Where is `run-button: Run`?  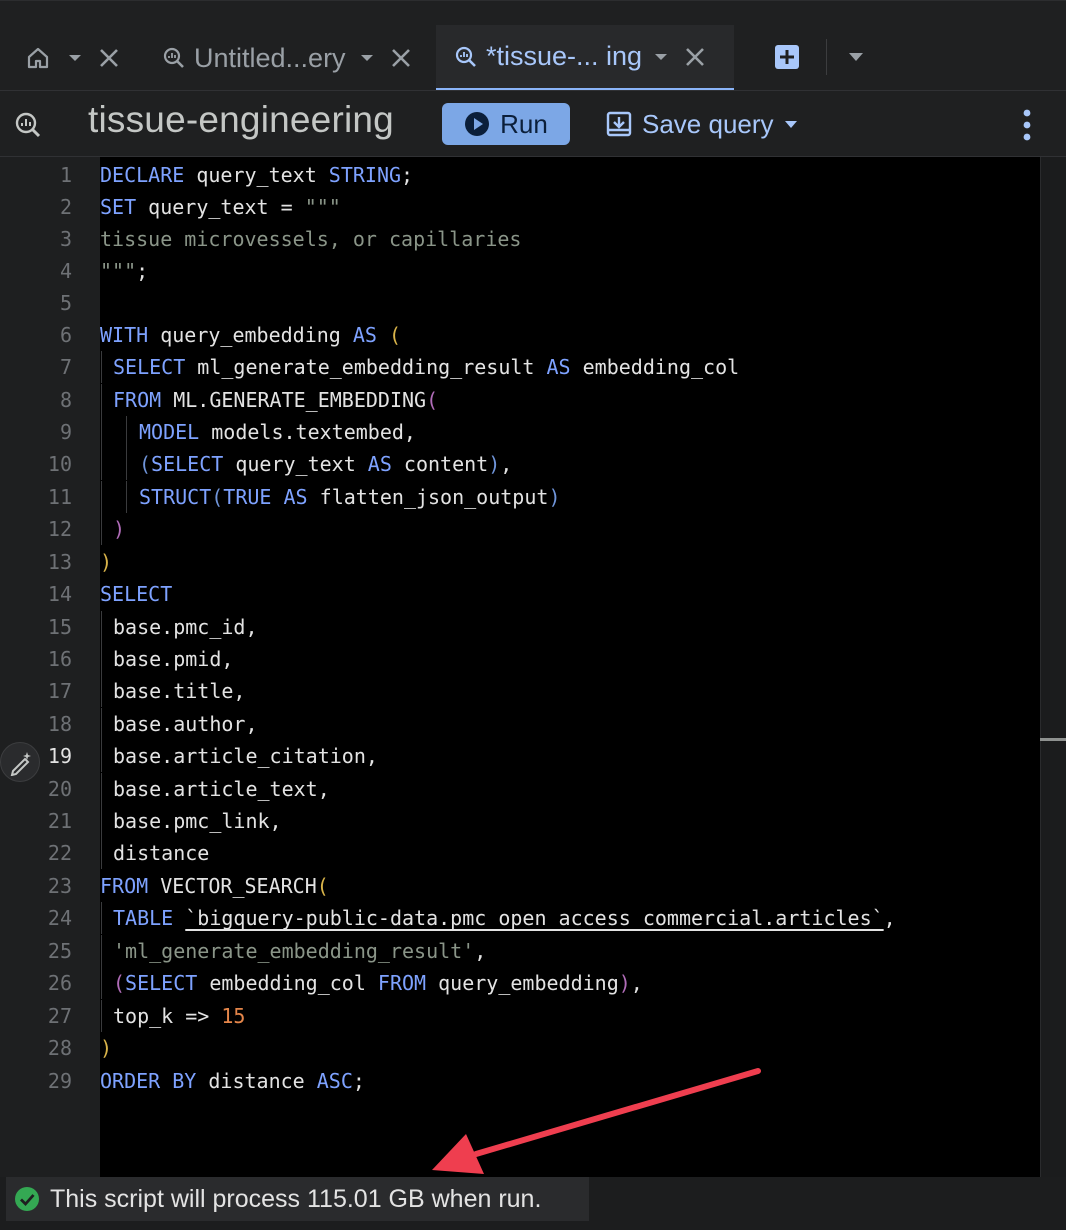 run-button: Run is located at coordinates (506, 124).